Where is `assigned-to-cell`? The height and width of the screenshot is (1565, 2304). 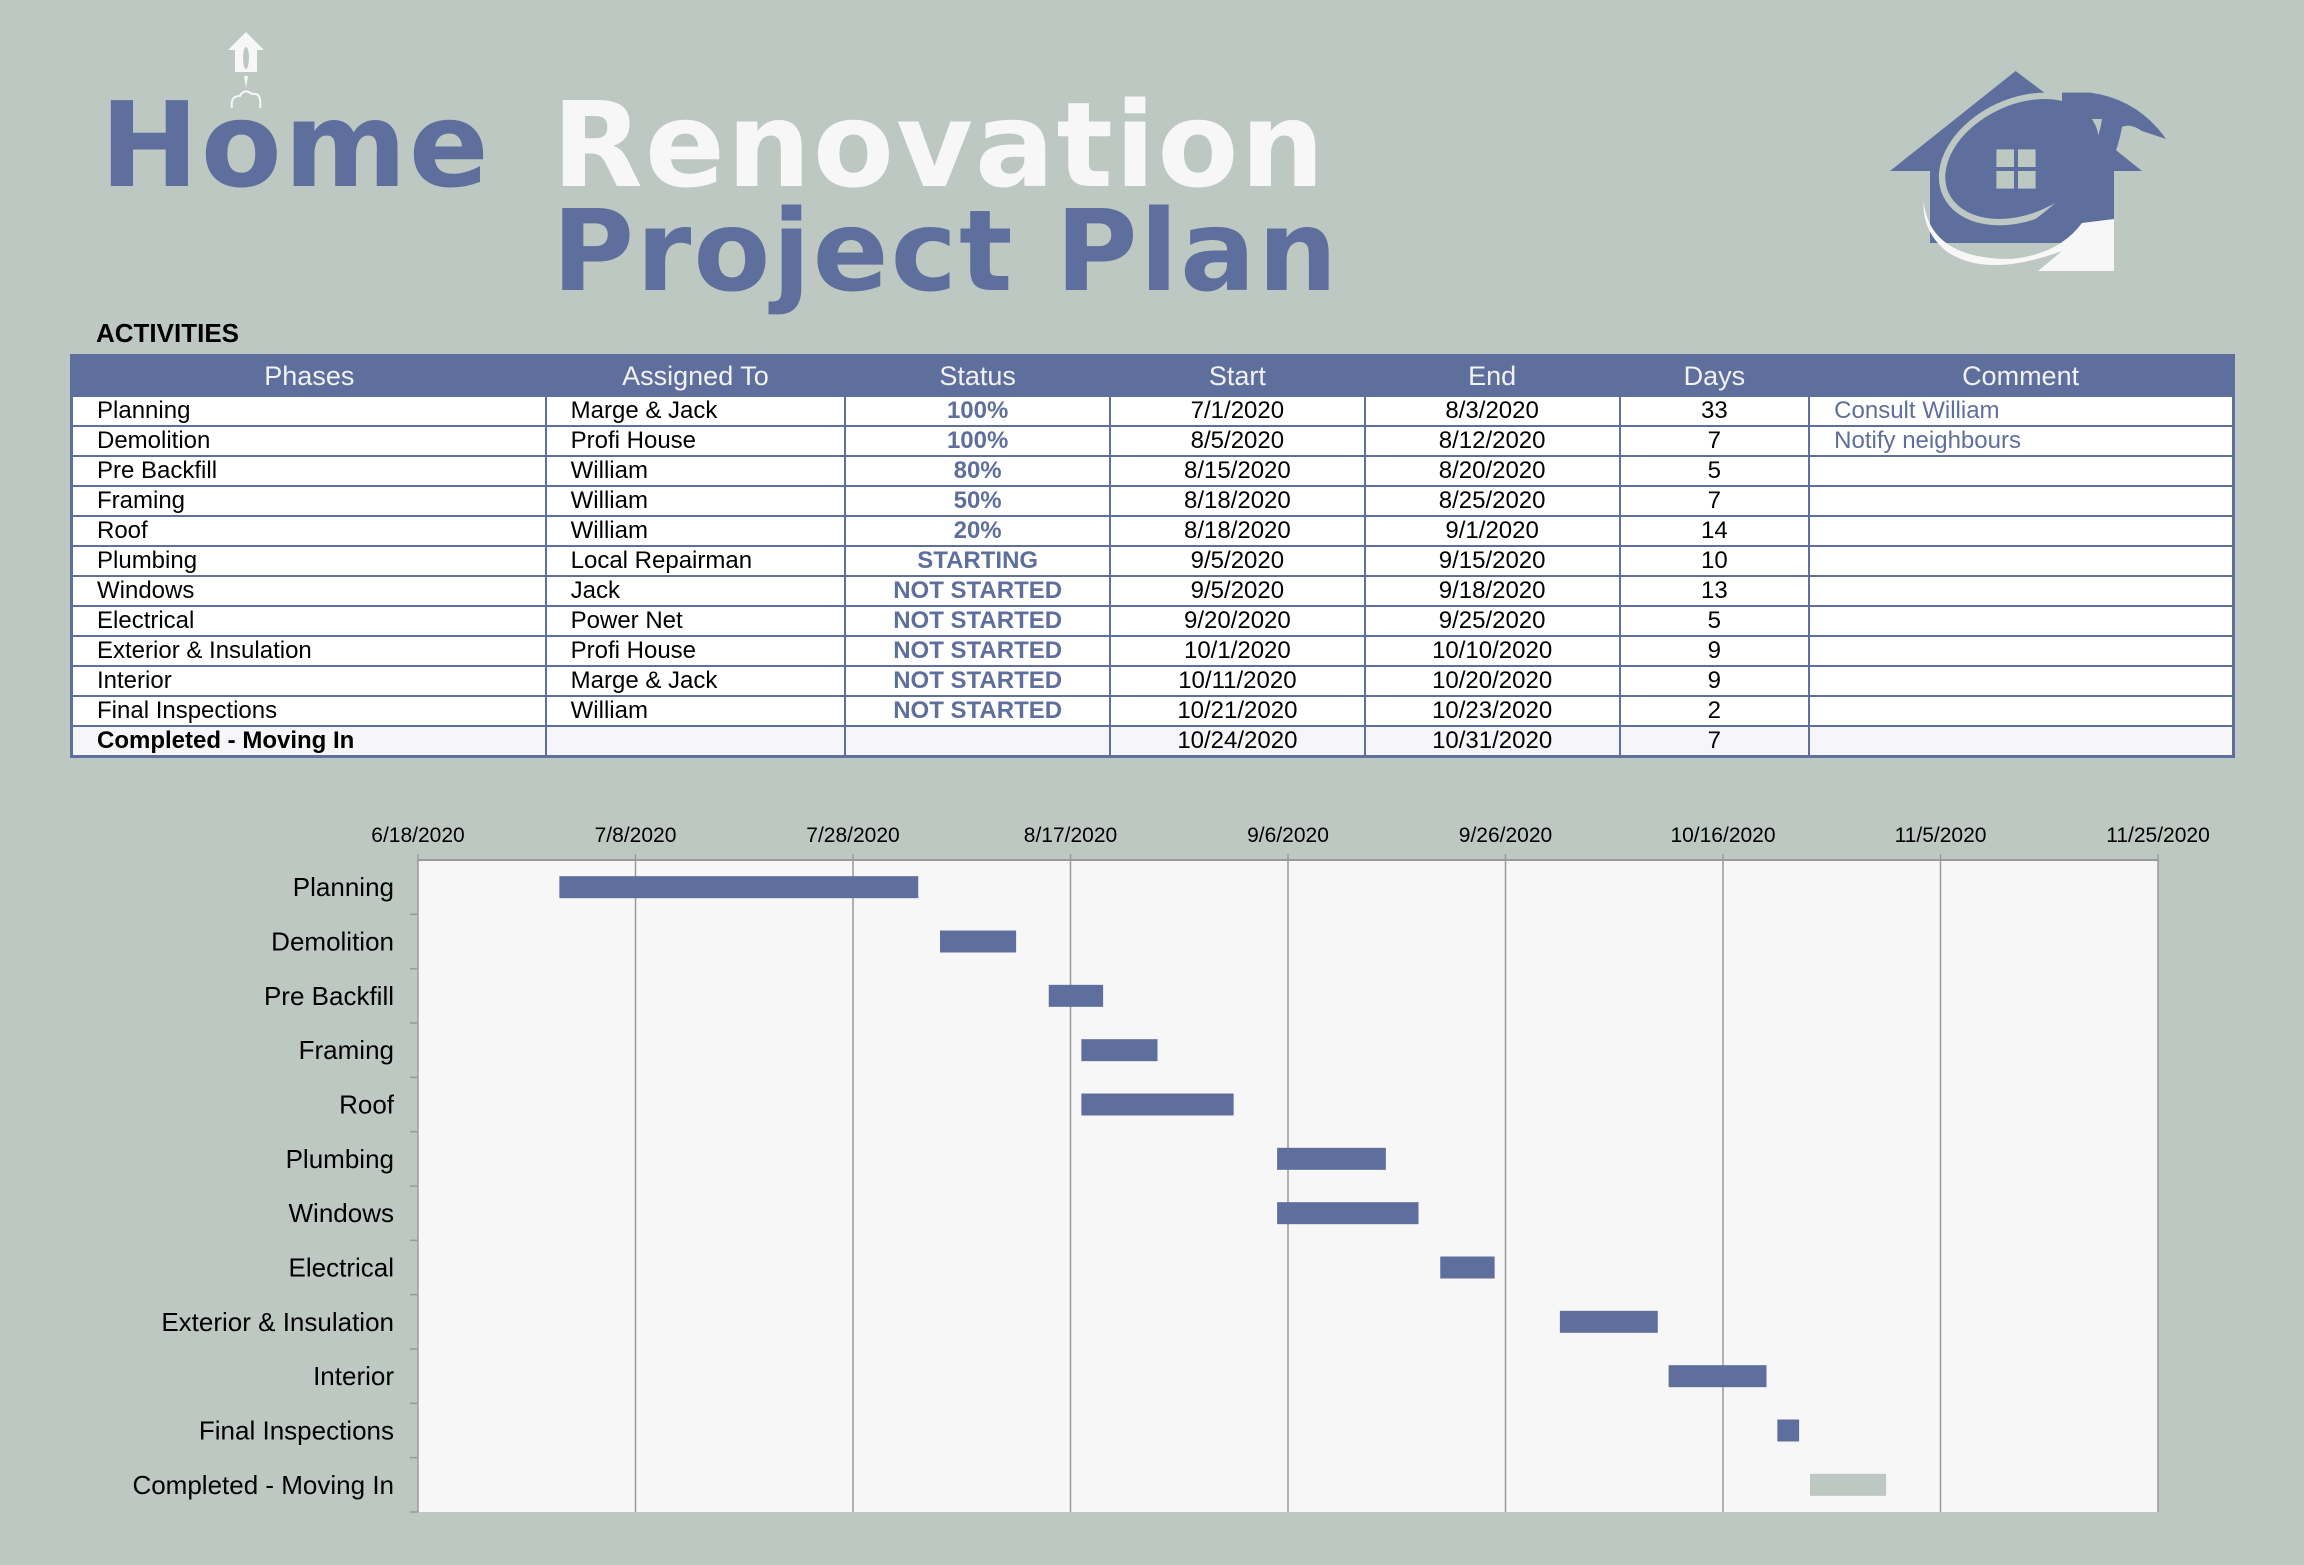
assigned-to-cell is located at coordinates (695, 741).